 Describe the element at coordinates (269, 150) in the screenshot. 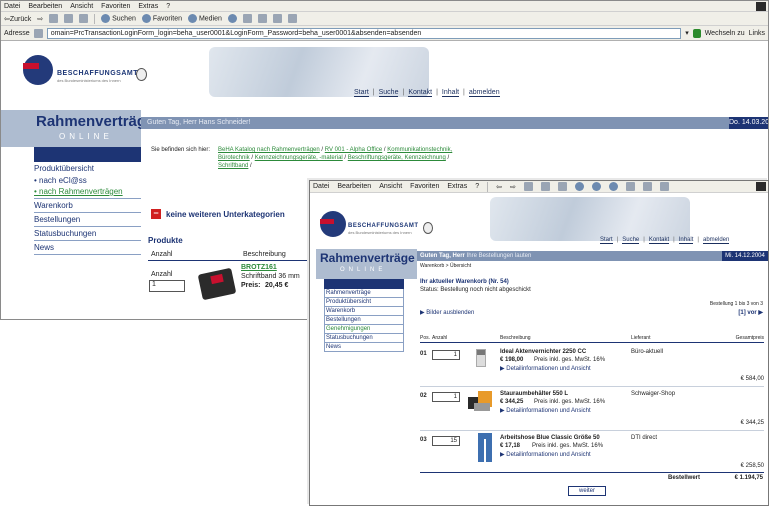

I see `breadcrumb-link: BeHA Katalog nach Rahmenverträgen` at that location.